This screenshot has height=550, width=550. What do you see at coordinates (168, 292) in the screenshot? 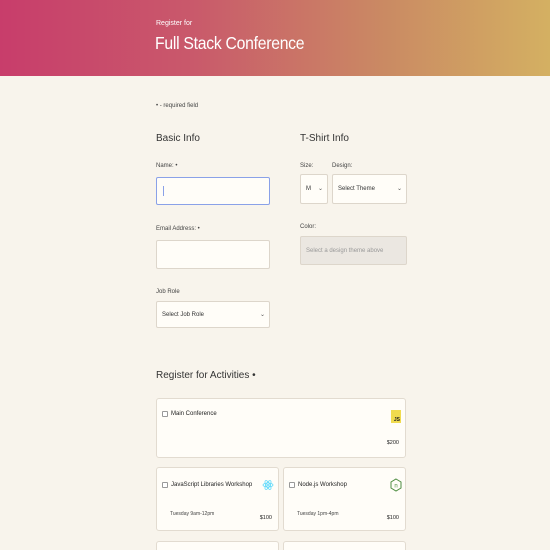
I see `job-role-label: Job Role` at bounding box center [168, 292].